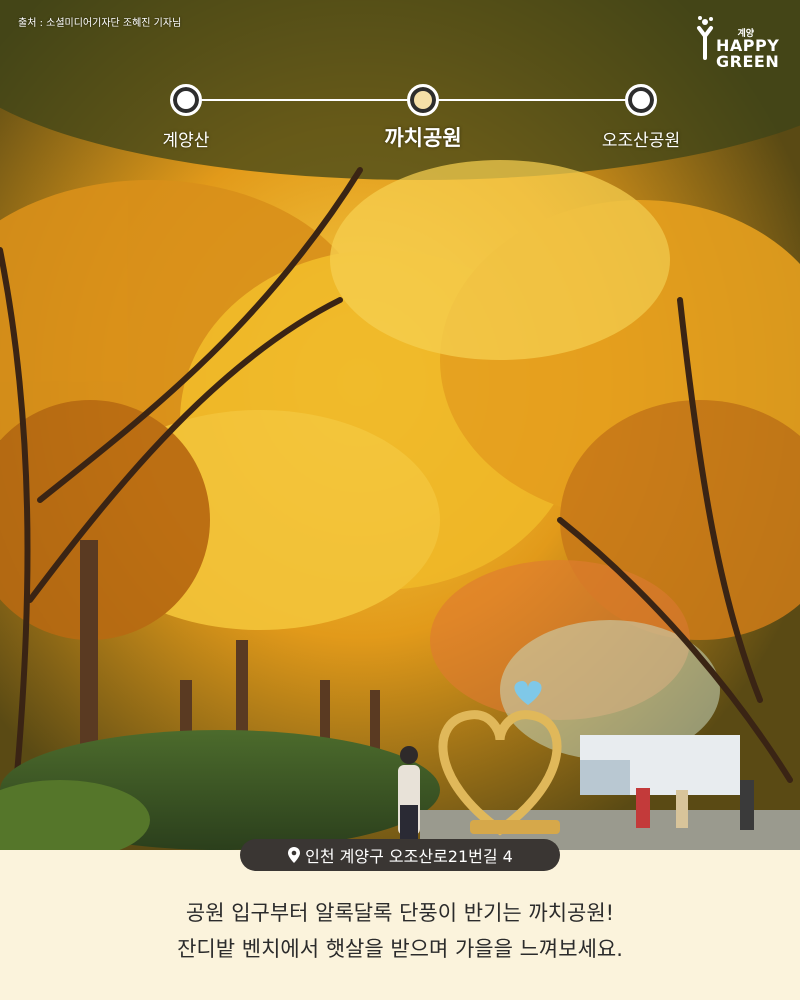 The width and height of the screenshot is (800, 1000). What do you see at coordinates (641, 141) in the screenshot?
I see `route-stop-label: 오조산공원` at bounding box center [641, 141].